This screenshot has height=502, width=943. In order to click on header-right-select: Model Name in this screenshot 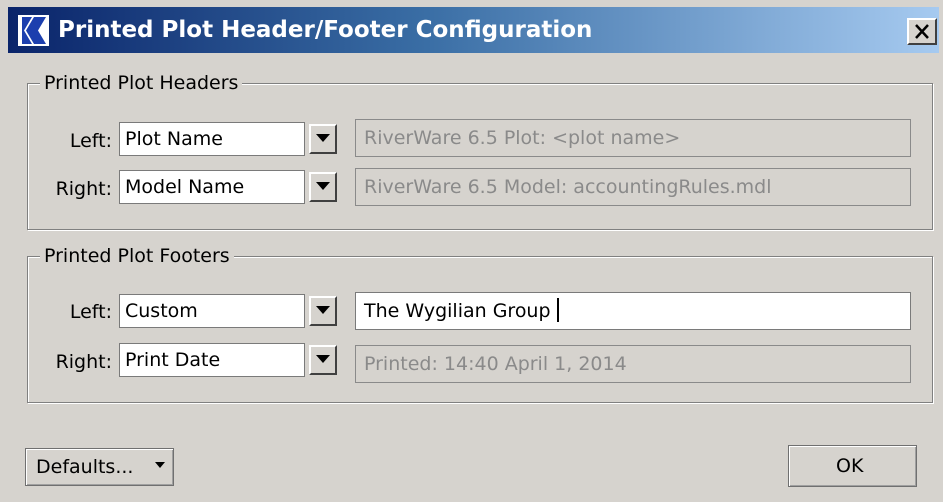, I will do `click(228, 187)`.